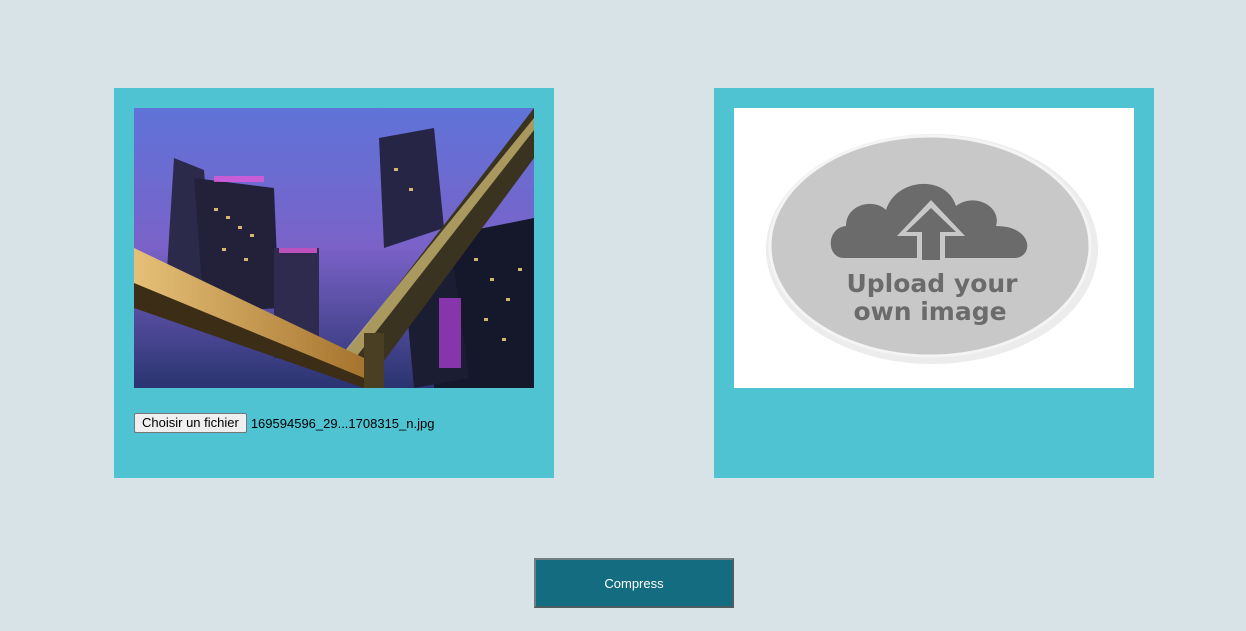 The image size is (1246, 631). I want to click on selected-file-name: 169594596_29...1708315_n.jpg, so click(342, 423).